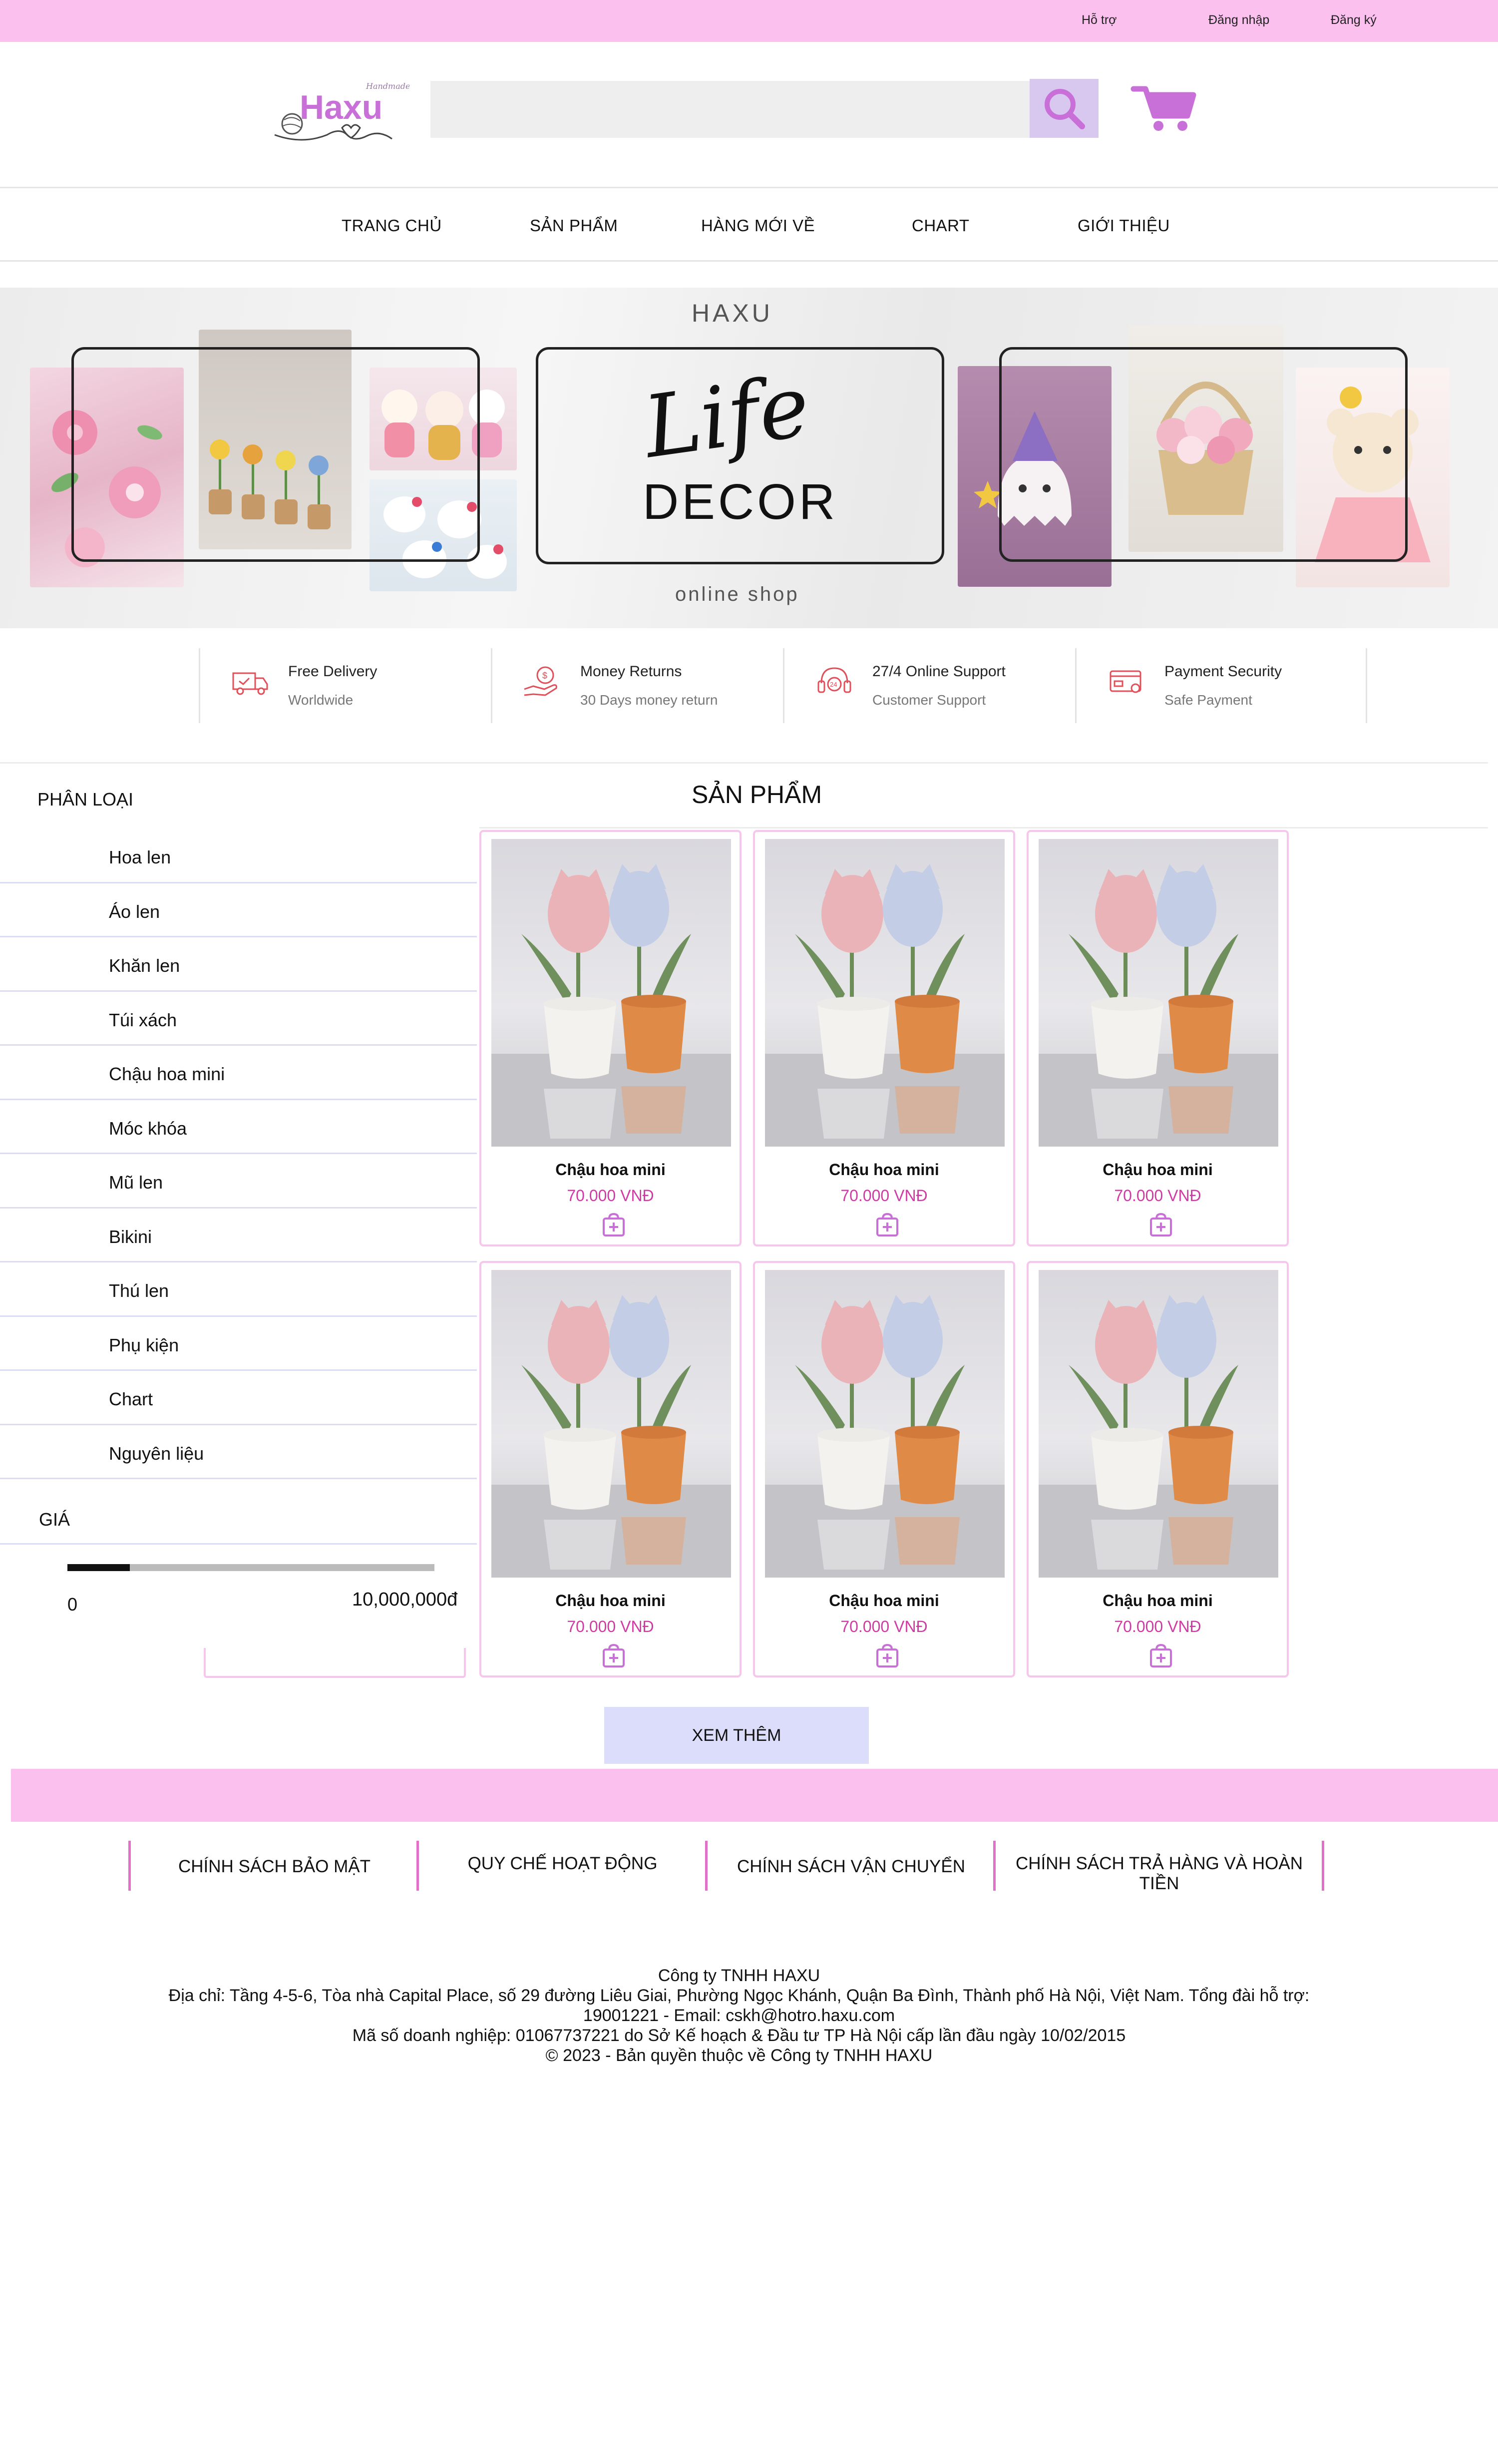  What do you see at coordinates (574, 226) in the screenshot?
I see `nav-item-products: SẢN PHẨM` at bounding box center [574, 226].